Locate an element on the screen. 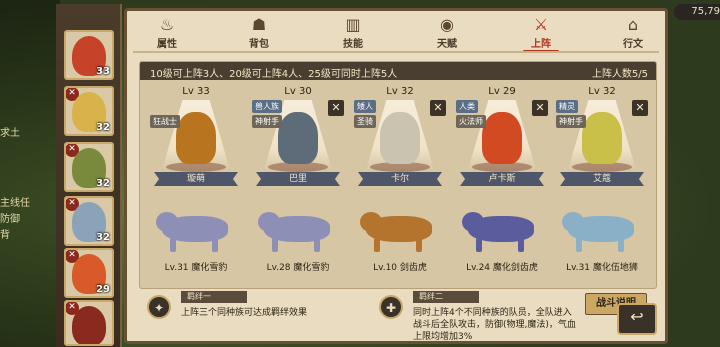 This screenshot has width=720, height=347. hero-portrait-1: 33 is located at coordinates (89, 55).